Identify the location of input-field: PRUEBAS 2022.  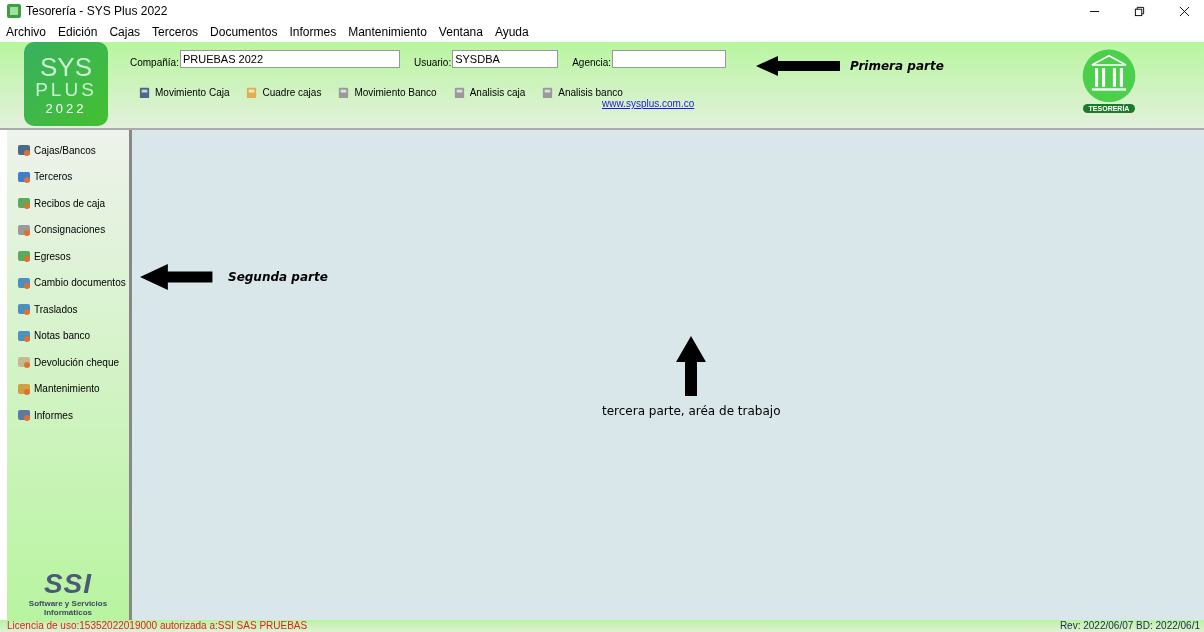
(289, 59).